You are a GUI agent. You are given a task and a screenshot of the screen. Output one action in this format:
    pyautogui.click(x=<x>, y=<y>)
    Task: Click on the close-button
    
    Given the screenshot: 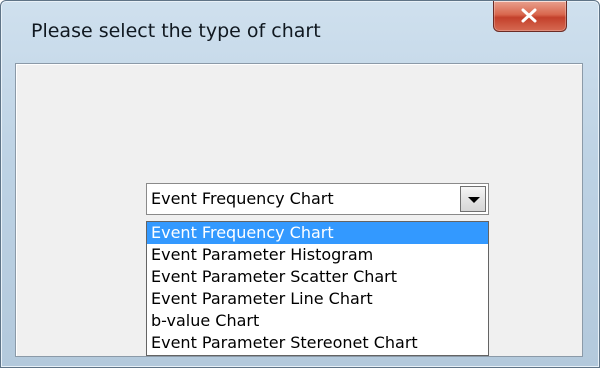 What is the action you would take?
    pyautogui.click(x=530, y=16)
    